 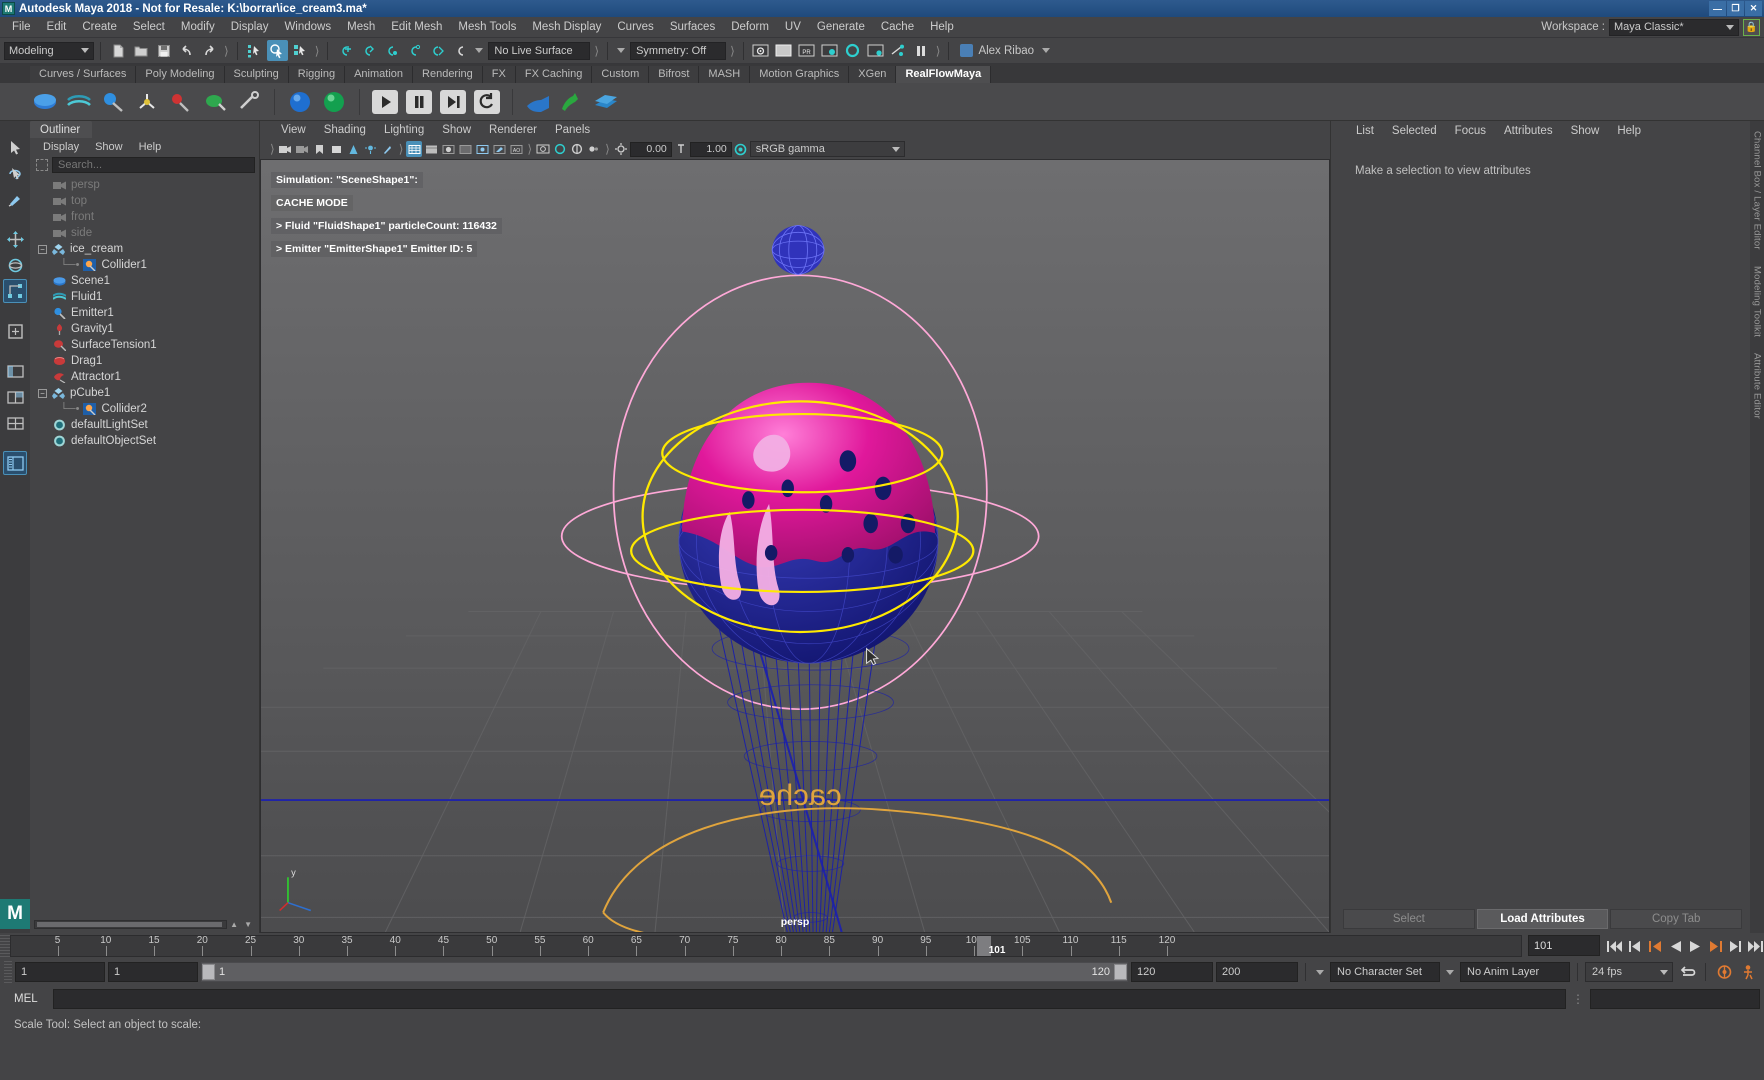 I want to click on use-all-lights-icon, so click(x=482, y=149).